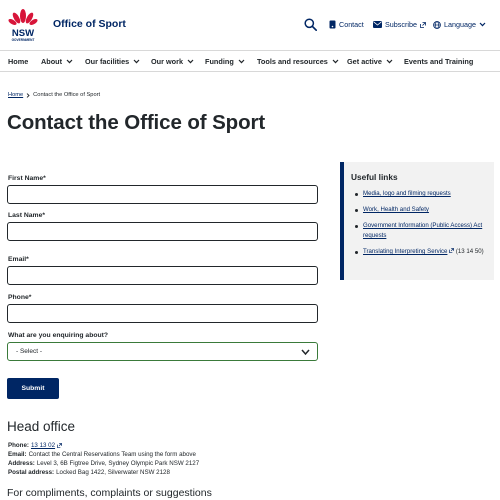  Describe the element at coordinates (219, 61) in the screenshot. I see `nav-label: Funding` at that location.